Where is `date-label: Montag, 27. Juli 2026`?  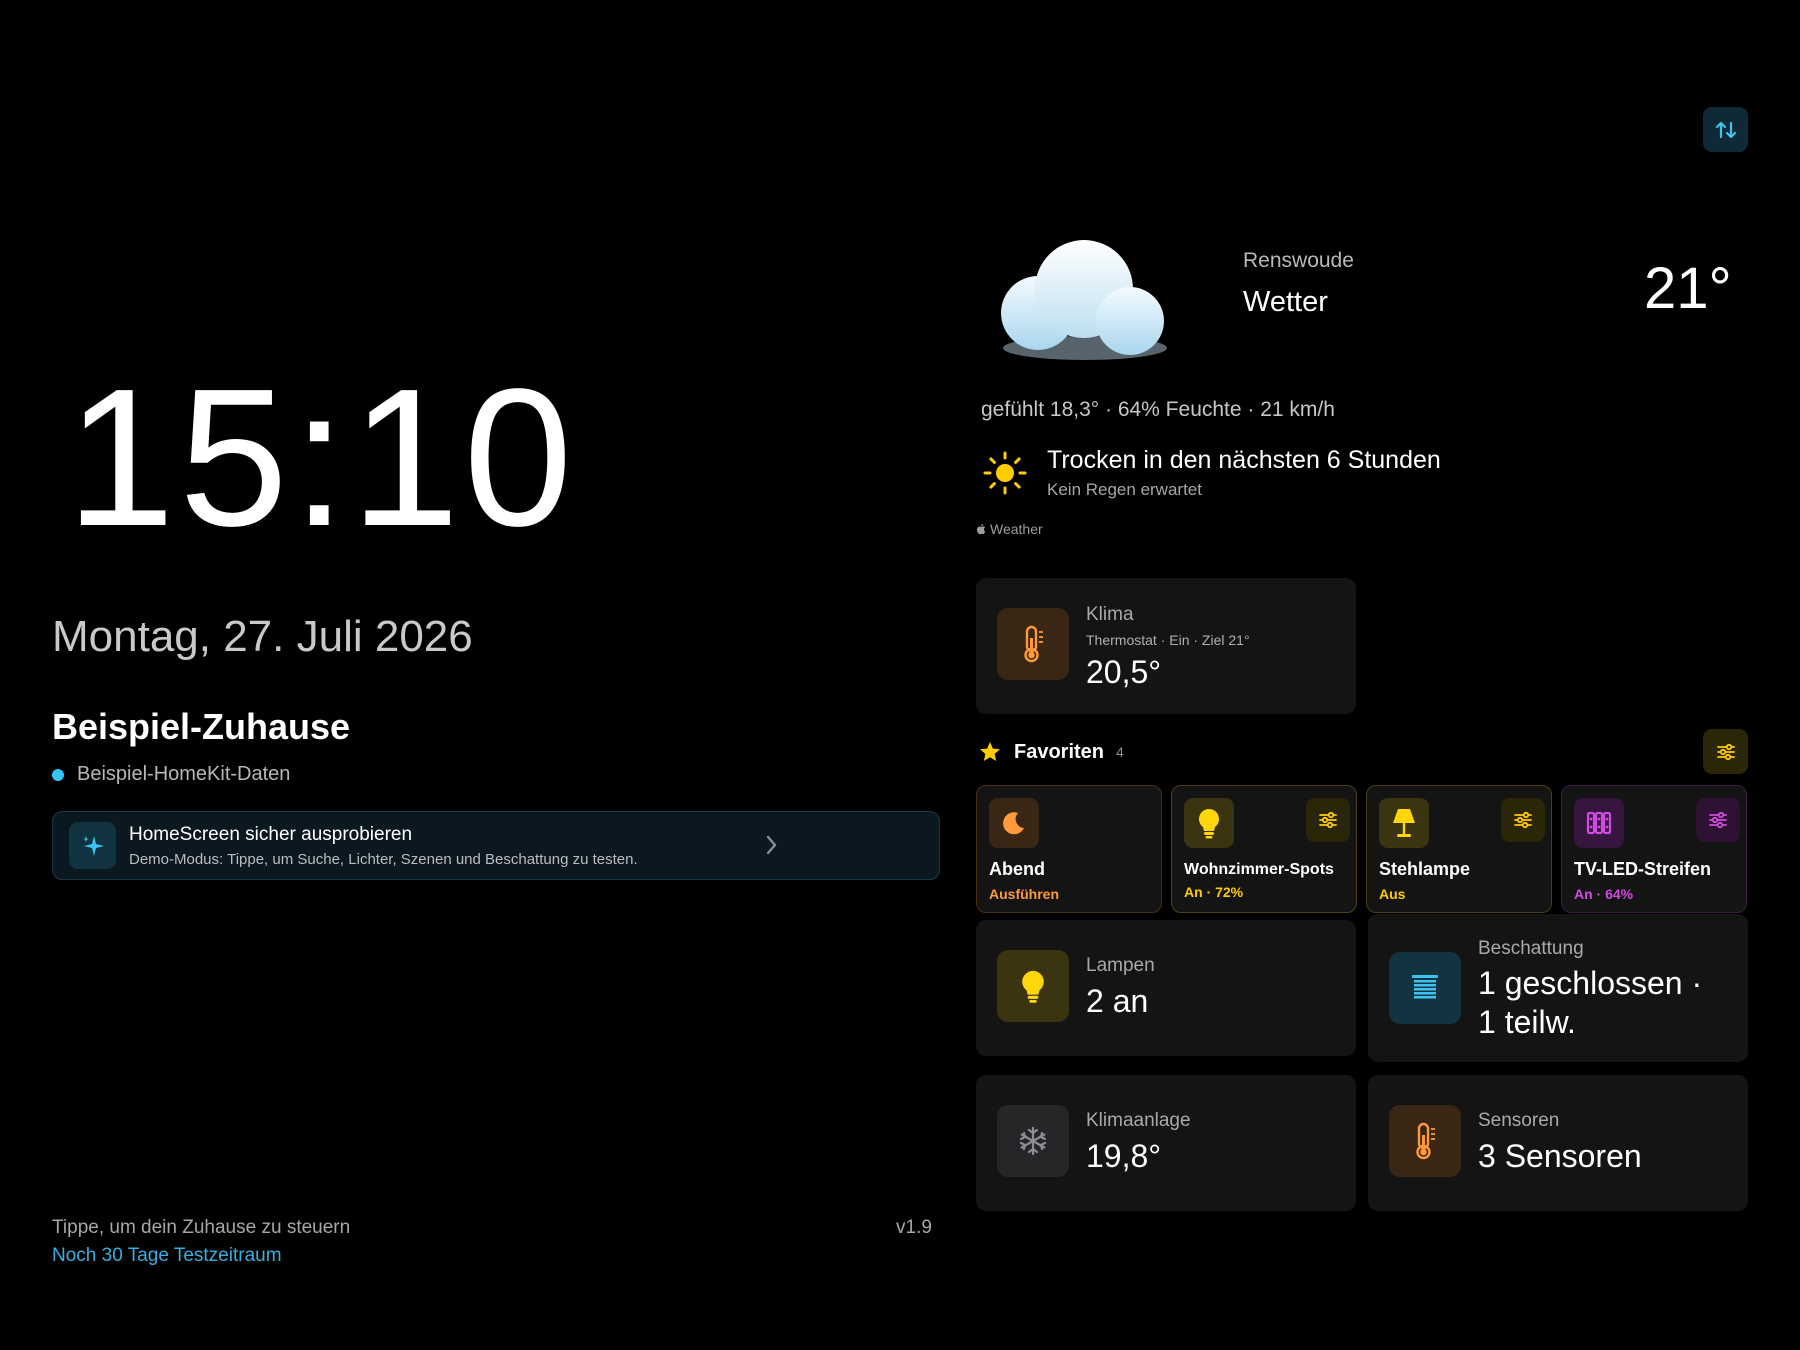 date-label: Montag, 27. Juli 2026 is located at coordinates (262, 636).